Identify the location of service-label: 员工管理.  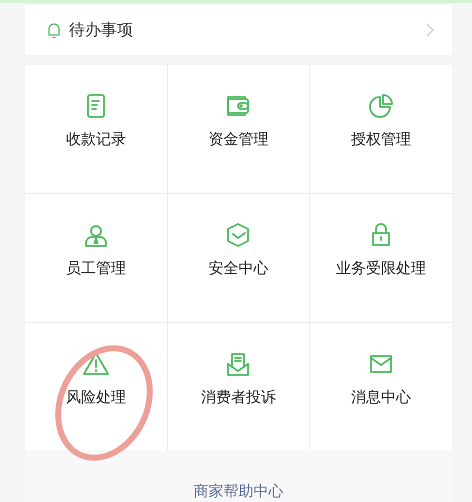
(96, 268).